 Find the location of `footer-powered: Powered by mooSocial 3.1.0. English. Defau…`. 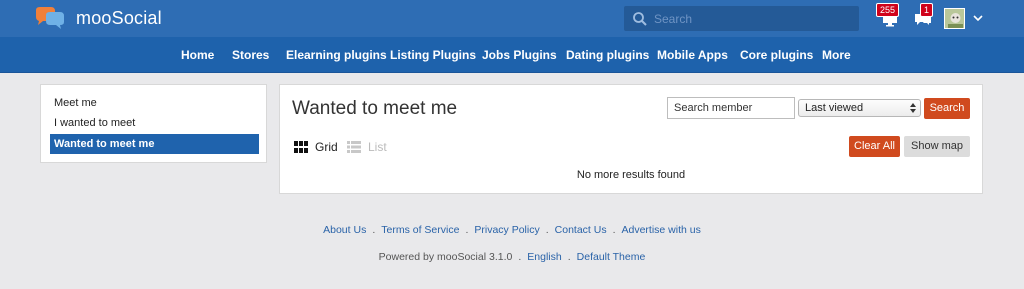

footer-powered: Powered by mooSocial 3.1.0. English. Defau… is located at coordinates (512, 257).